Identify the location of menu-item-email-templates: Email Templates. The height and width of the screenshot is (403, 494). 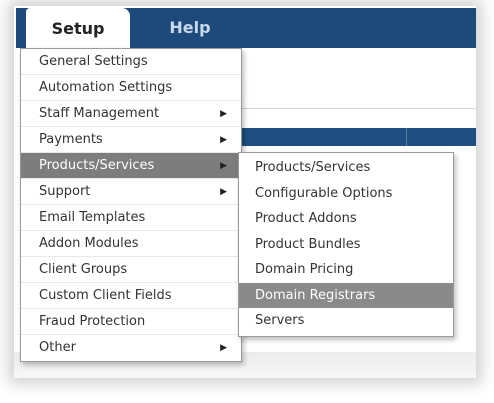
(131, 218).